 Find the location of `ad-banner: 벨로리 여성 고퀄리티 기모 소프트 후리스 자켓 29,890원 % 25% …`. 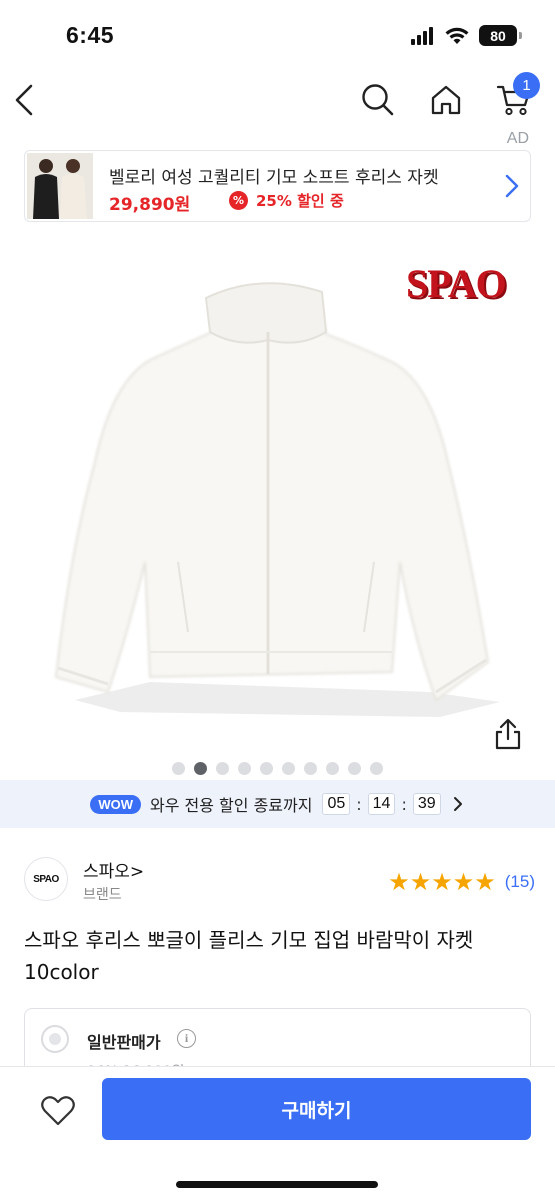

ad-banner: 벨로리 여성 고퀄리티 기모 소프트 후리스 자켓 29,890원 % 25% … is located at coordinates (277, 186).